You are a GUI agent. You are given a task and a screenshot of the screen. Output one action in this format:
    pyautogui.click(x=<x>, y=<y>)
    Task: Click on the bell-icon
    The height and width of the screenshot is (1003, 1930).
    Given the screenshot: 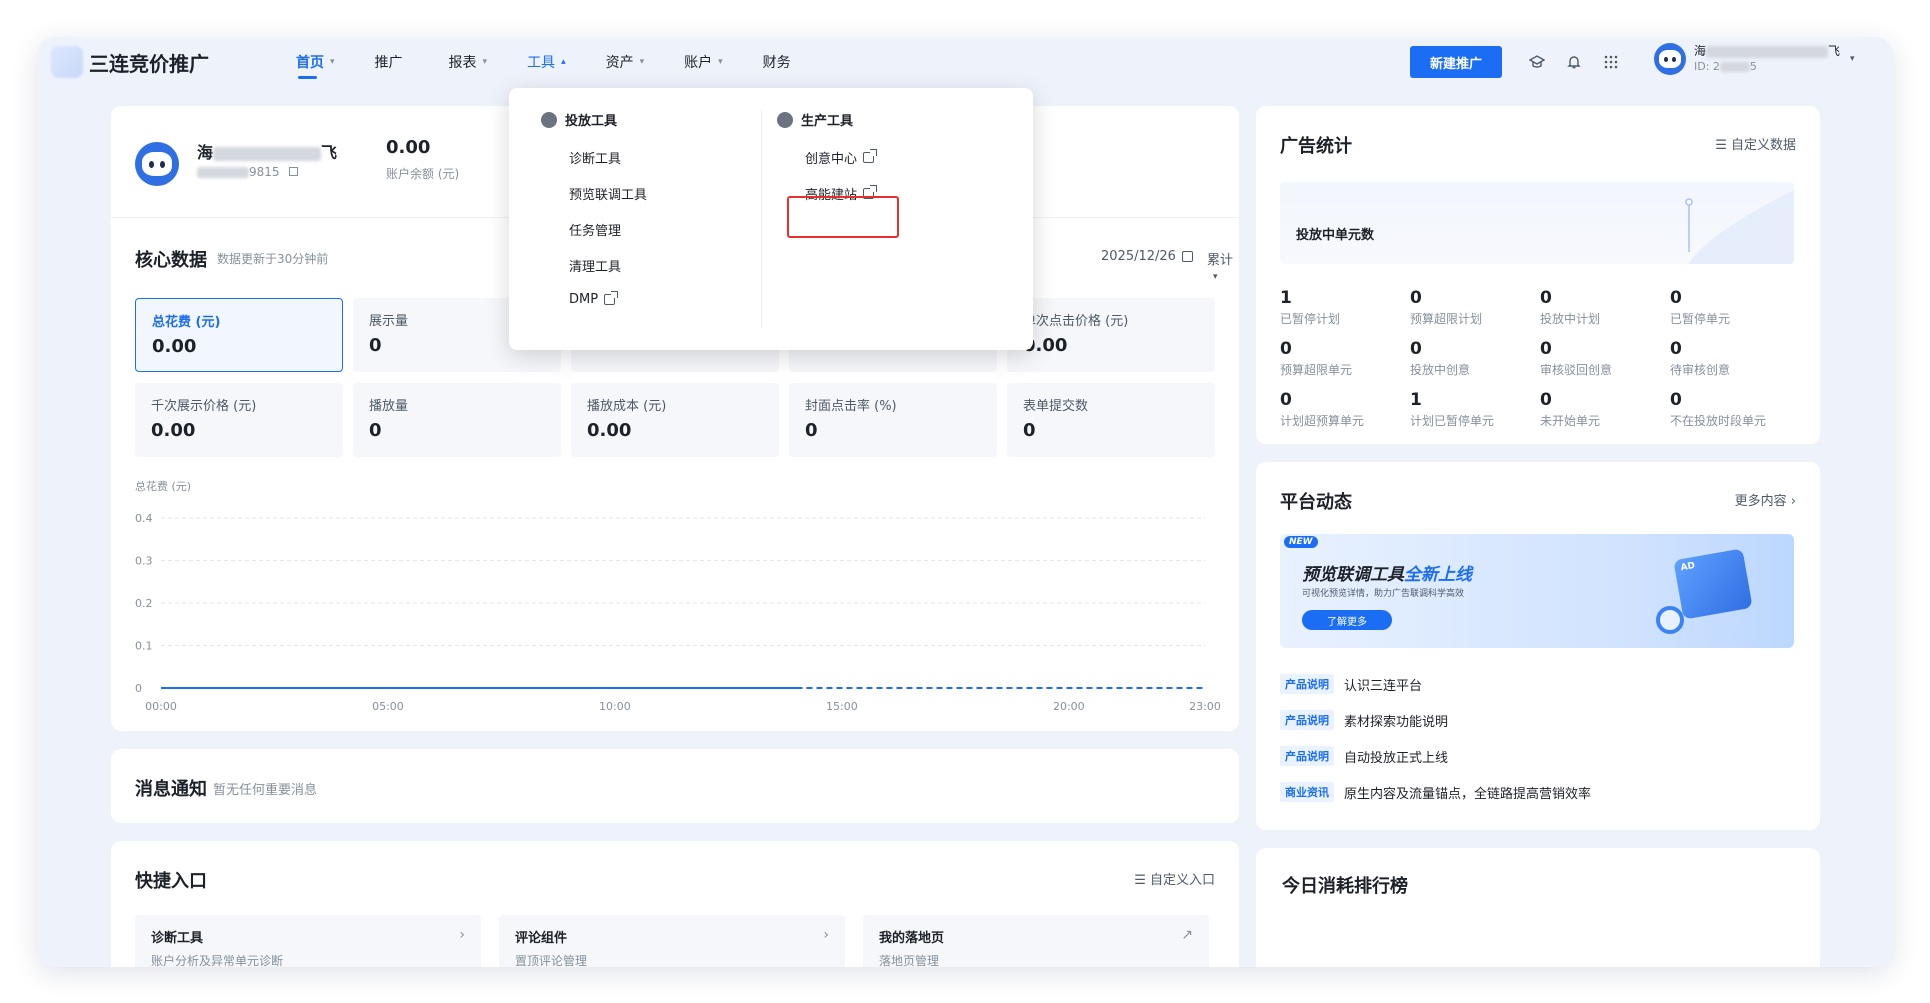 What is the action you would take?
    pyautogui.click(x=1574, y=62)
    